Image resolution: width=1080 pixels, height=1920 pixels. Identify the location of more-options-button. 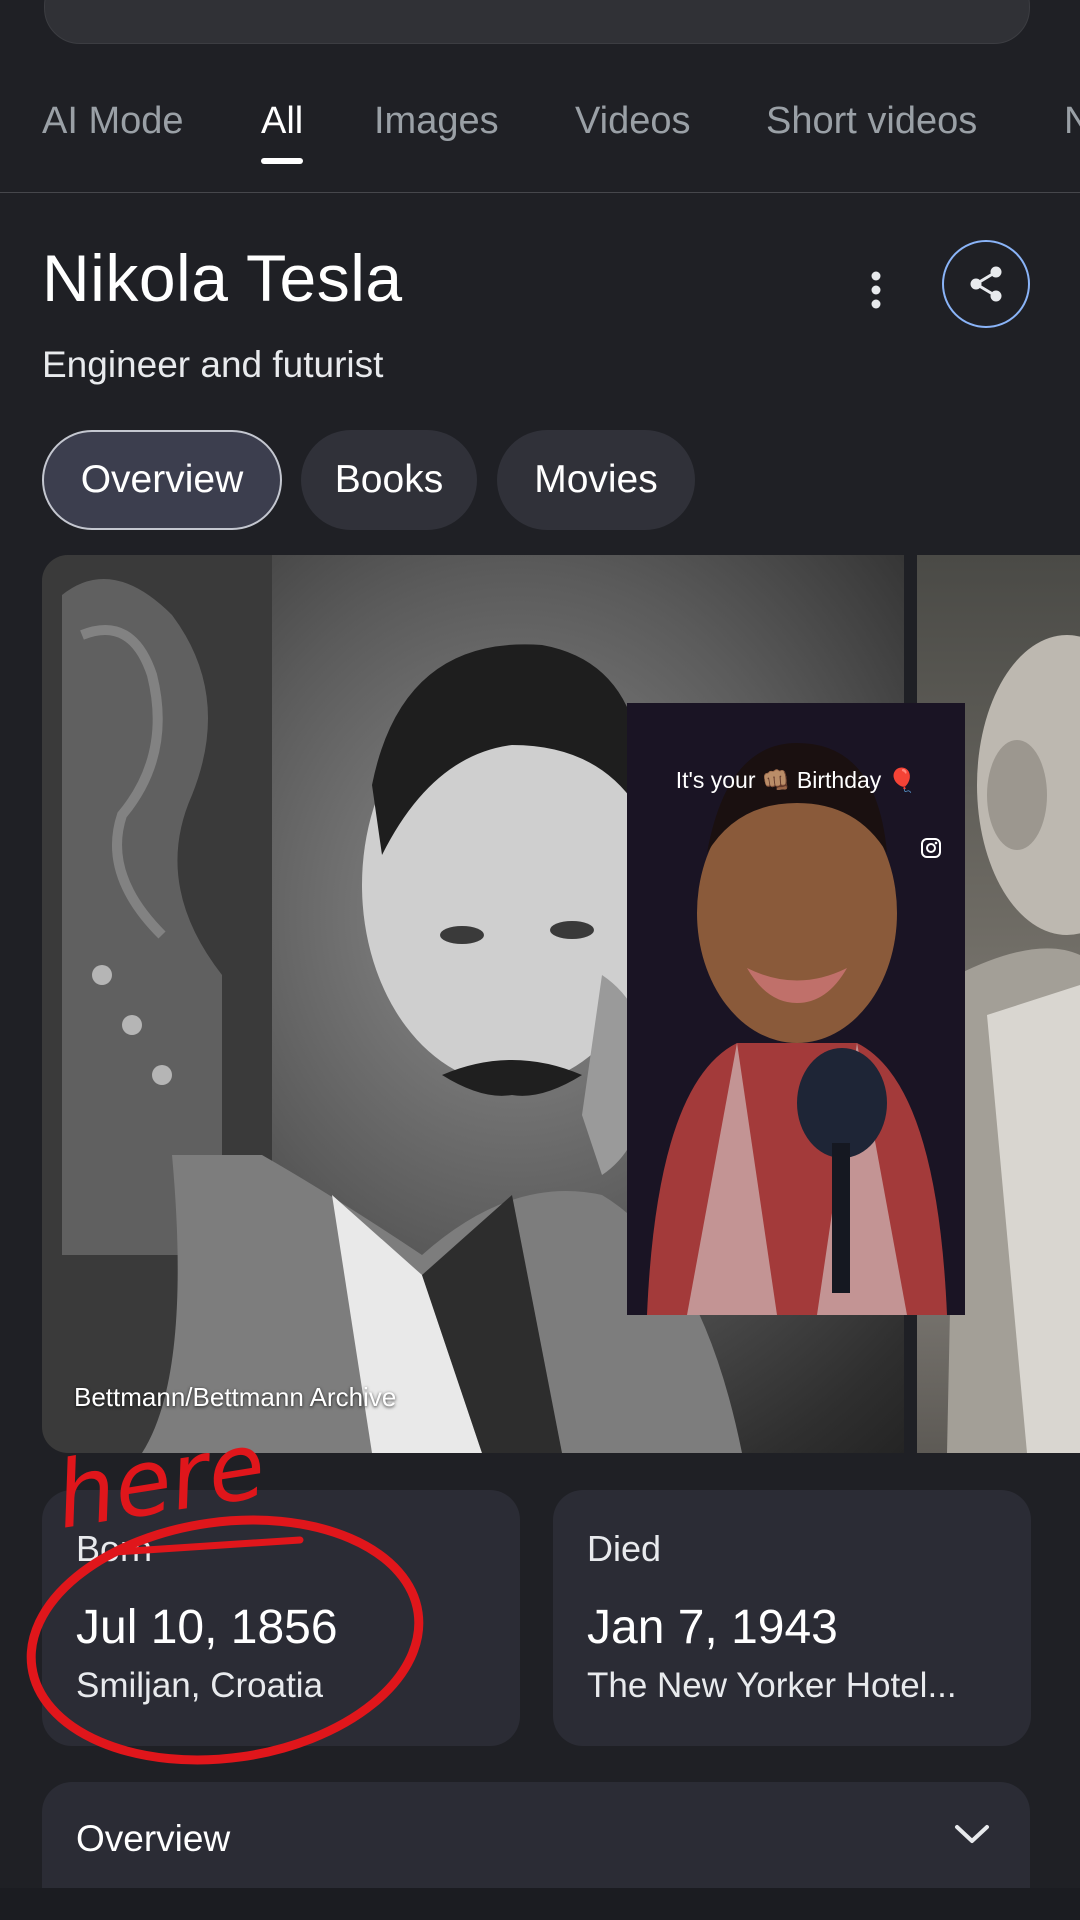
(876, 290).